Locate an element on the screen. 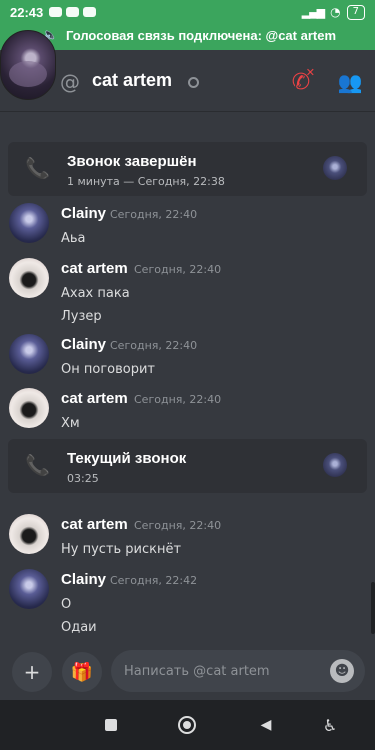 This screenshot has height=750, width=375. status-offline-icon is located at coordinates (193, 82).